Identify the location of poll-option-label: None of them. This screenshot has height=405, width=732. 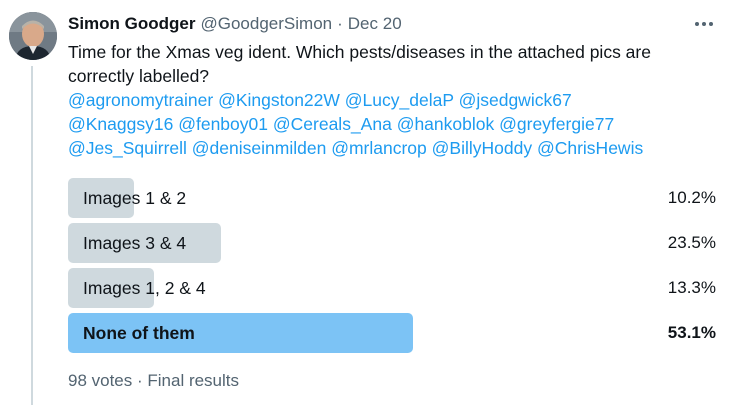
(139, 333).